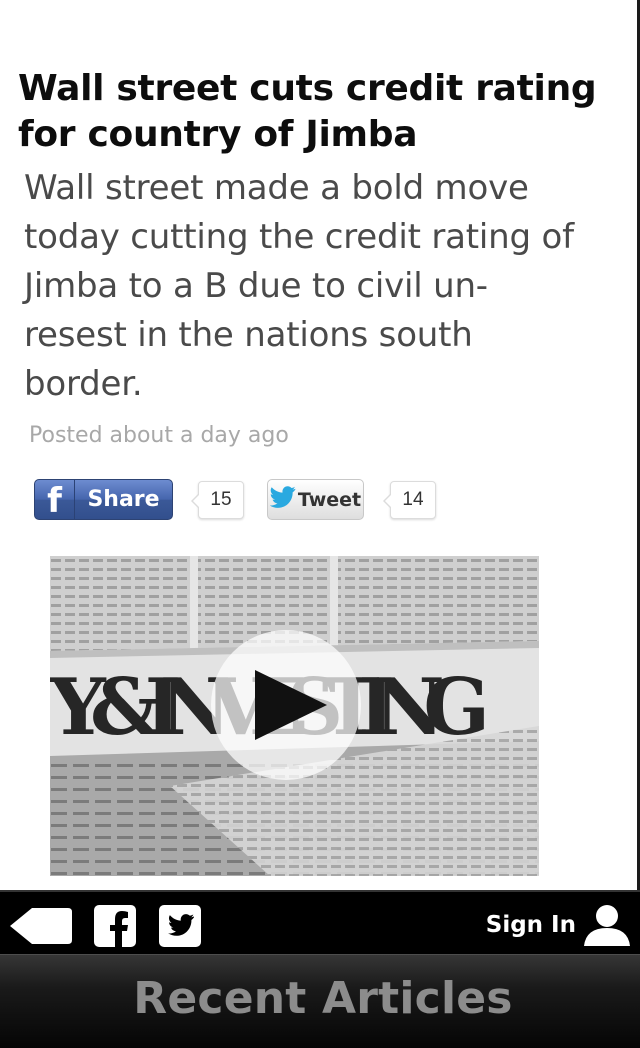 The image size is (640, 1048). What do you see at coordinates (409, 500) in the screenshot?
I see `tweet-count: 14` at bounding box center [409, 500].